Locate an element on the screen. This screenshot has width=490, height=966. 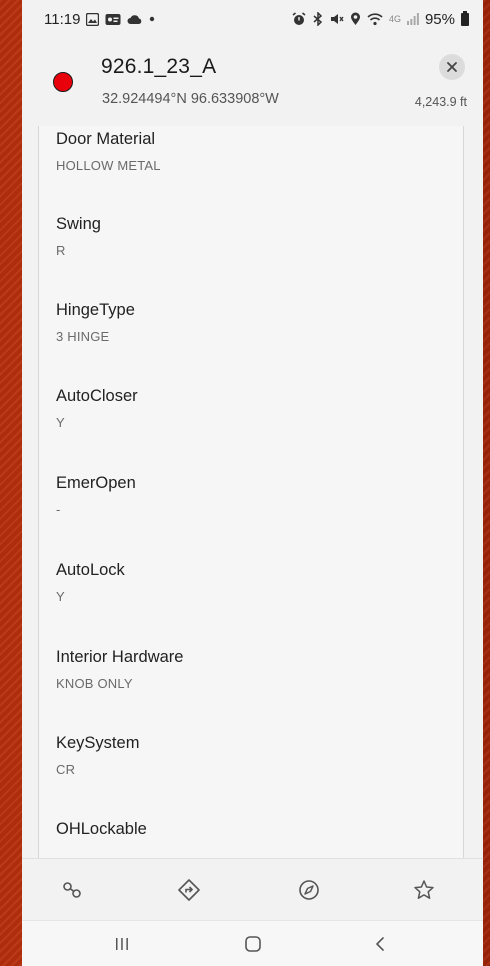
home-button is located at coordinates (253, 944).